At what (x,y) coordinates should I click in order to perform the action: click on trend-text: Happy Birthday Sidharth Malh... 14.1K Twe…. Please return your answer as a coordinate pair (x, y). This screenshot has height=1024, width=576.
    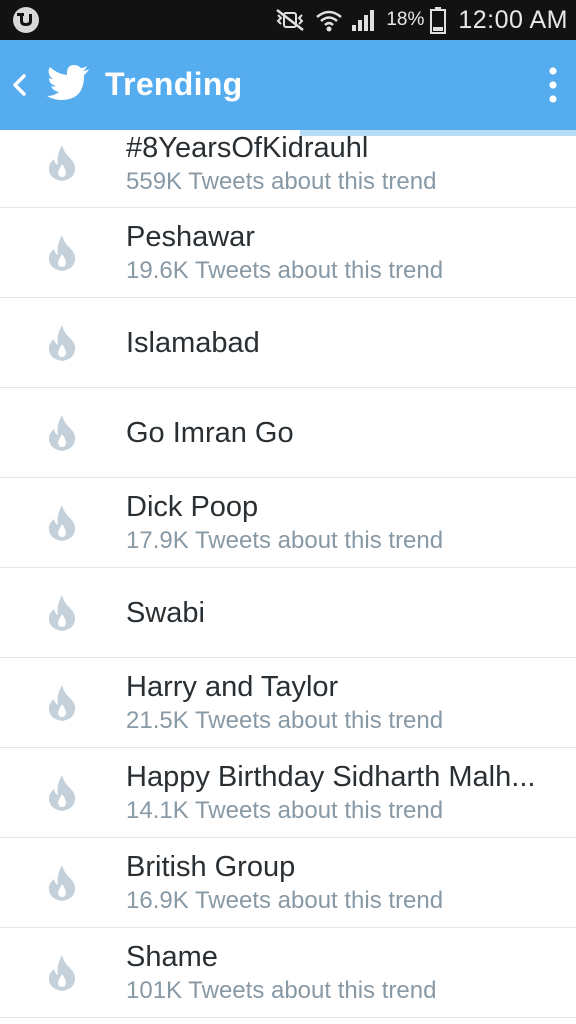
    Looking at the image, I should click on (341, 792).